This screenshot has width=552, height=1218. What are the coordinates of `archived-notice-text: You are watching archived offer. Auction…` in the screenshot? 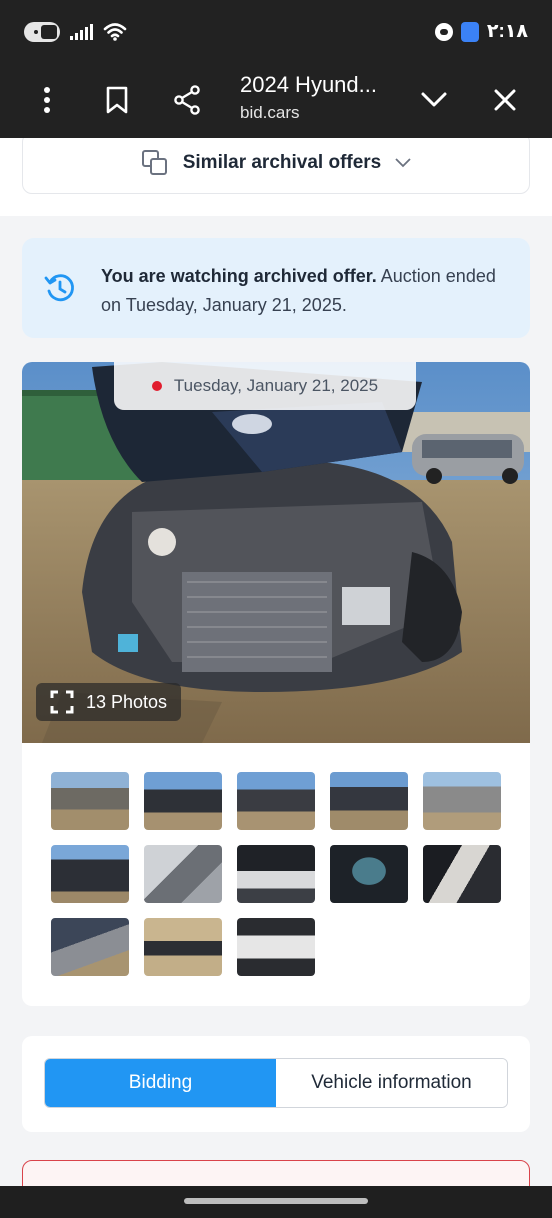 It's located at (306, 291).